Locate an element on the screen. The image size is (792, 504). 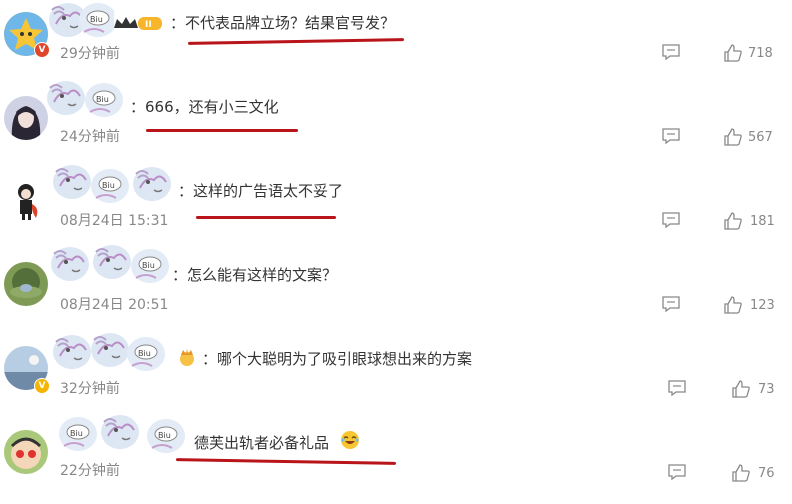
cartoon-face-avatar-icon is located at coordinates (26, 452).